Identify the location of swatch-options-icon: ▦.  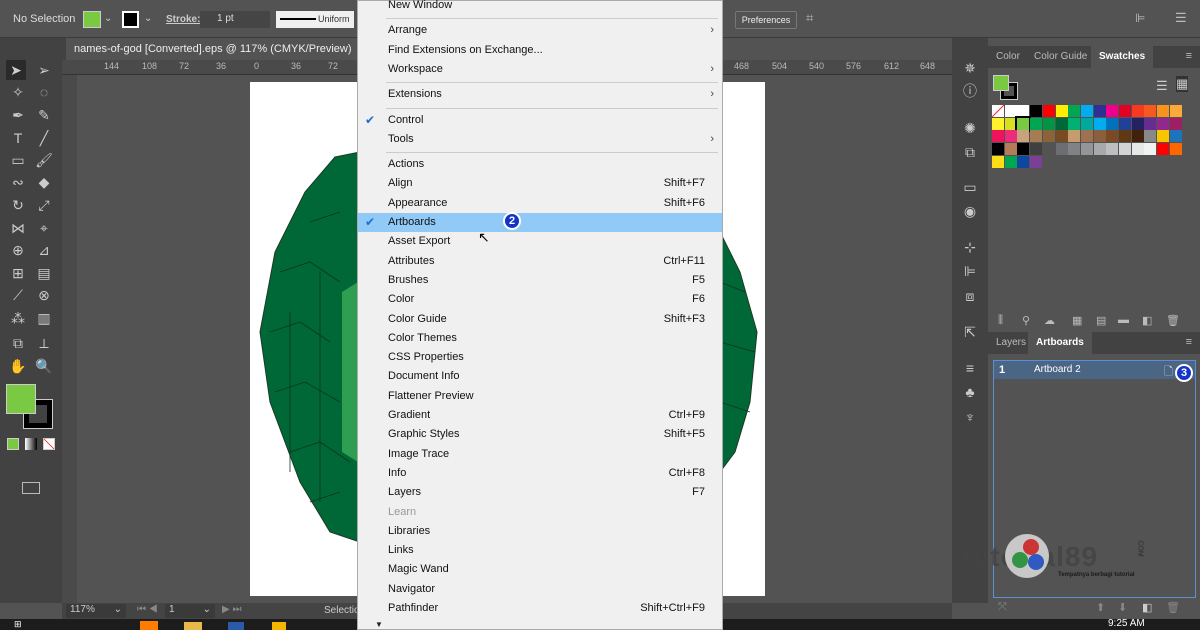
(1077, 320).